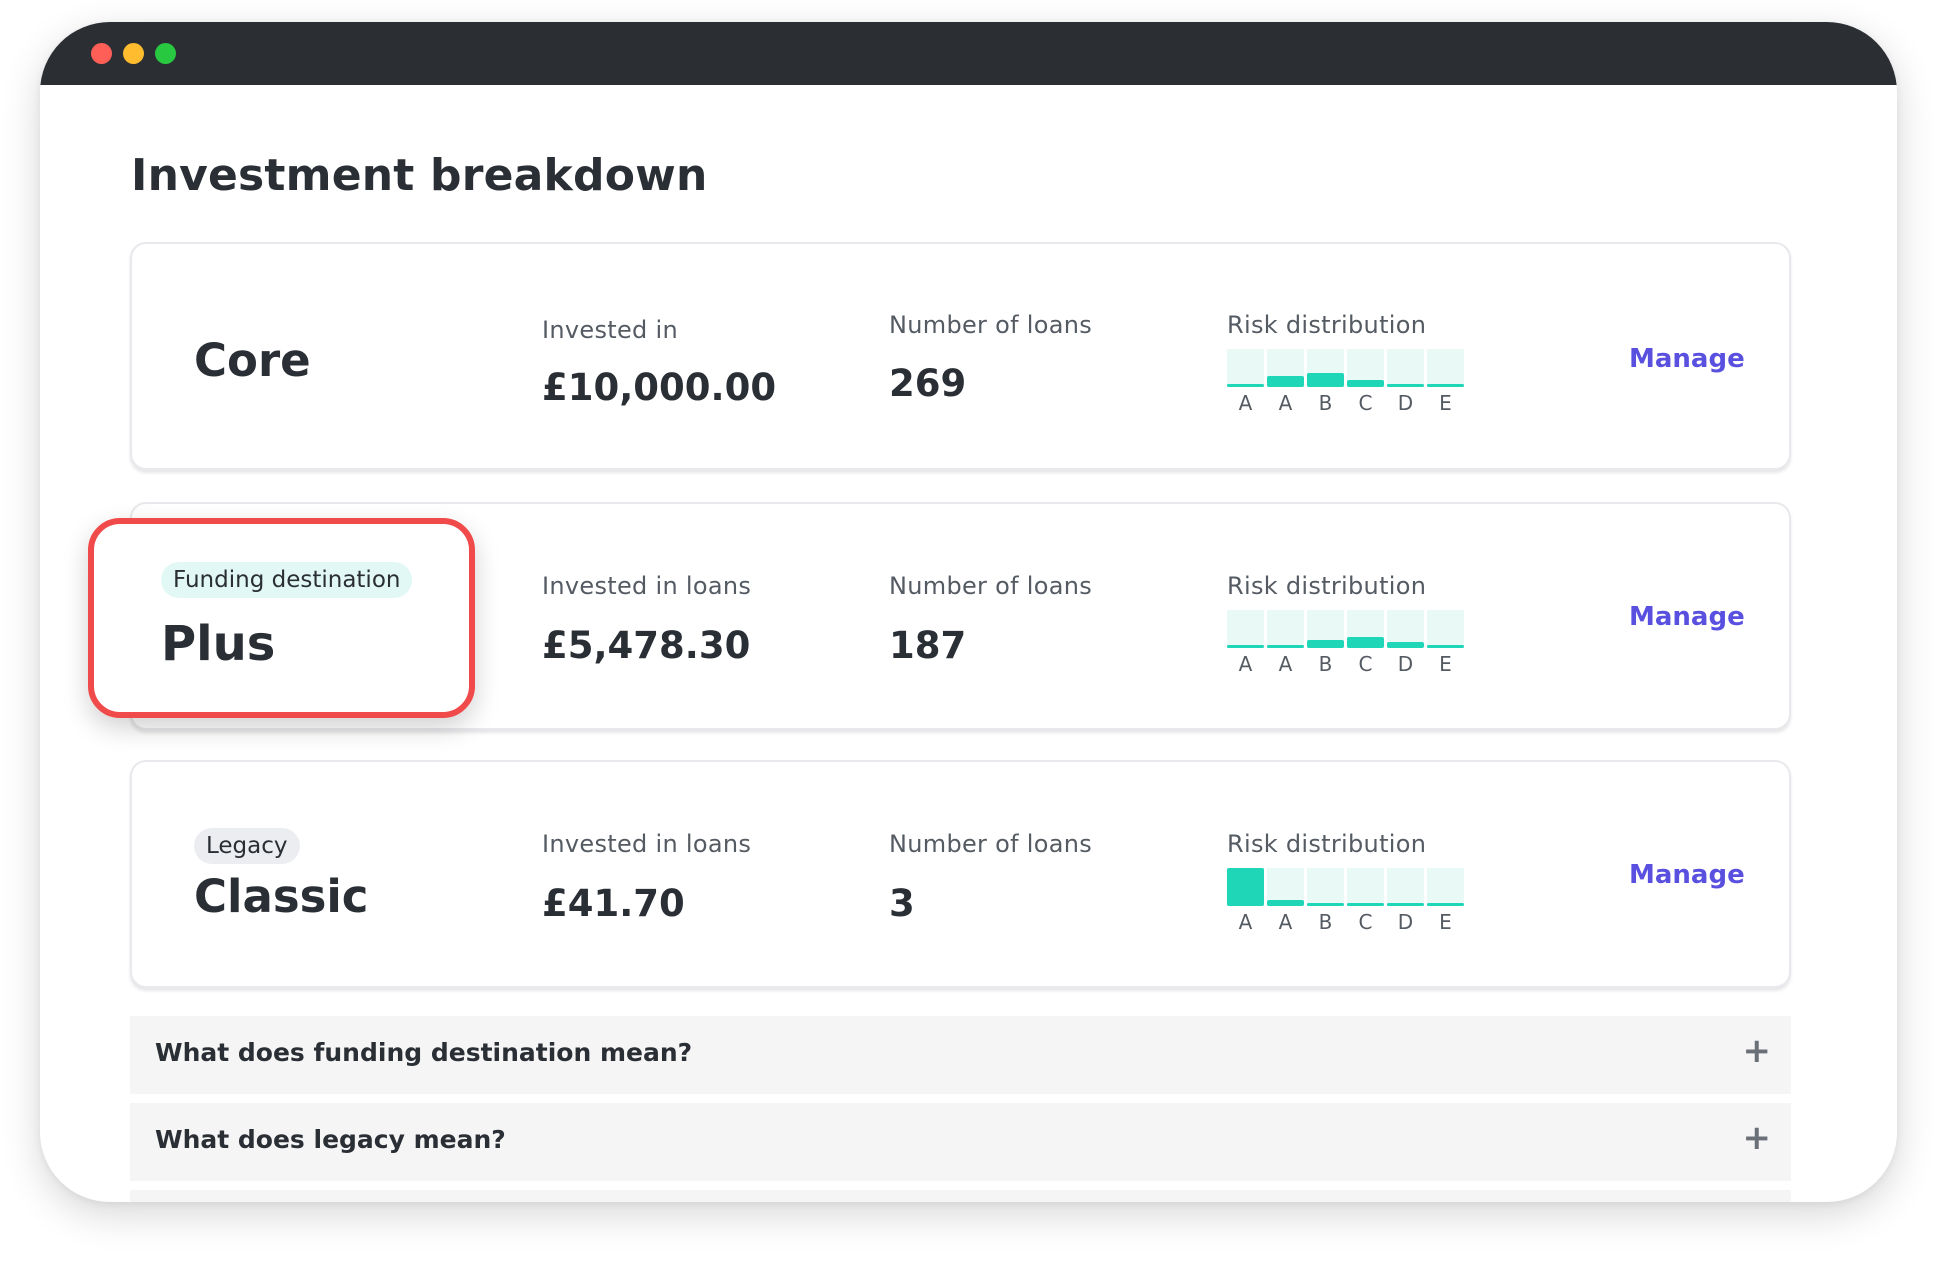  Describe the element at coordinates (968, 53) in the screenshot. I see `window-titlebar` at that location.